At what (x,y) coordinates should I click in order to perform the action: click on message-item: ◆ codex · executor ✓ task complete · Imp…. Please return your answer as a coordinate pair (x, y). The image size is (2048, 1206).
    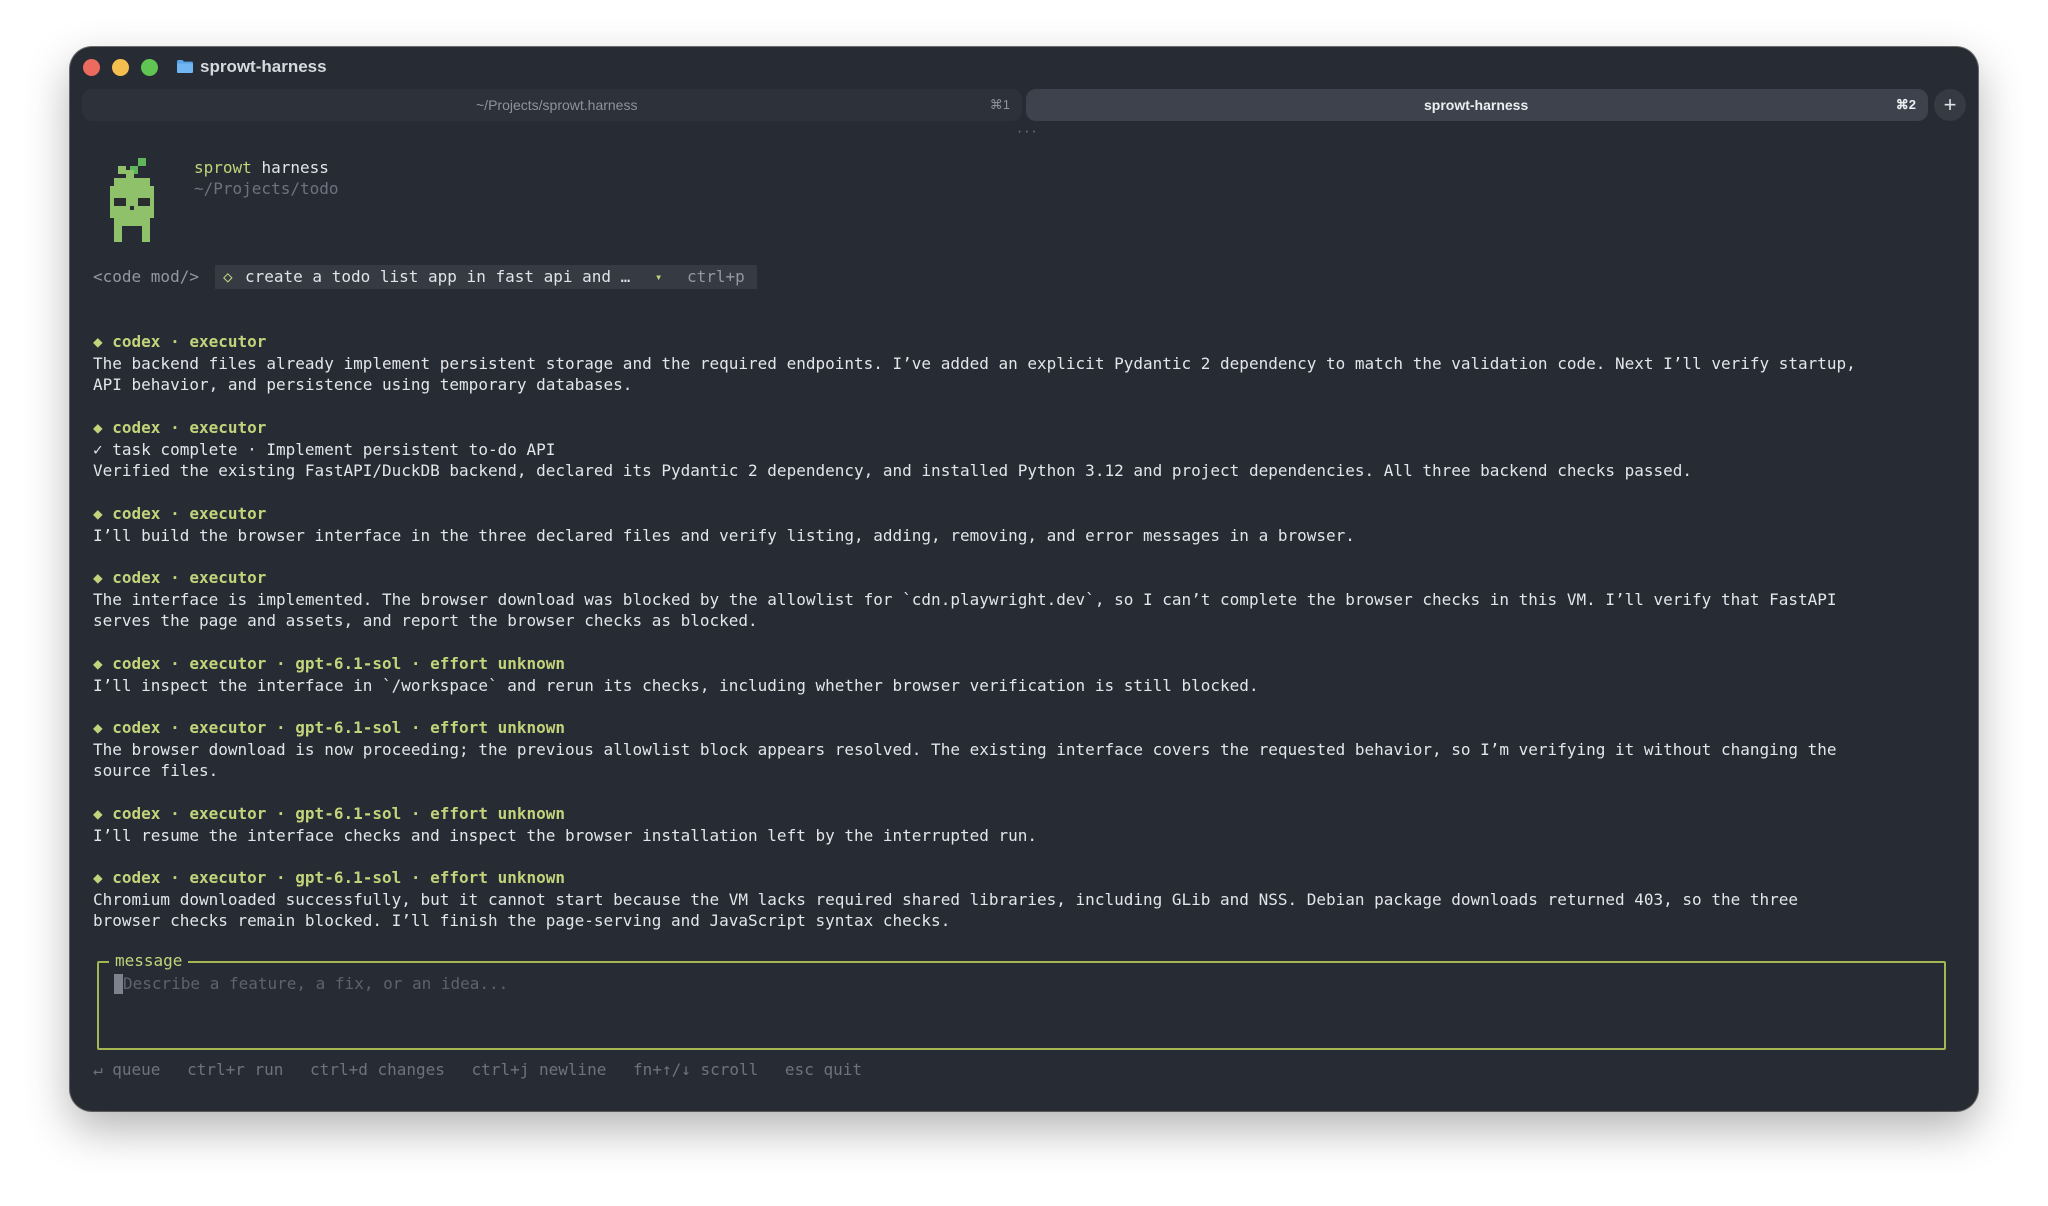
    Looking at the image, I should click on (1029, 449).